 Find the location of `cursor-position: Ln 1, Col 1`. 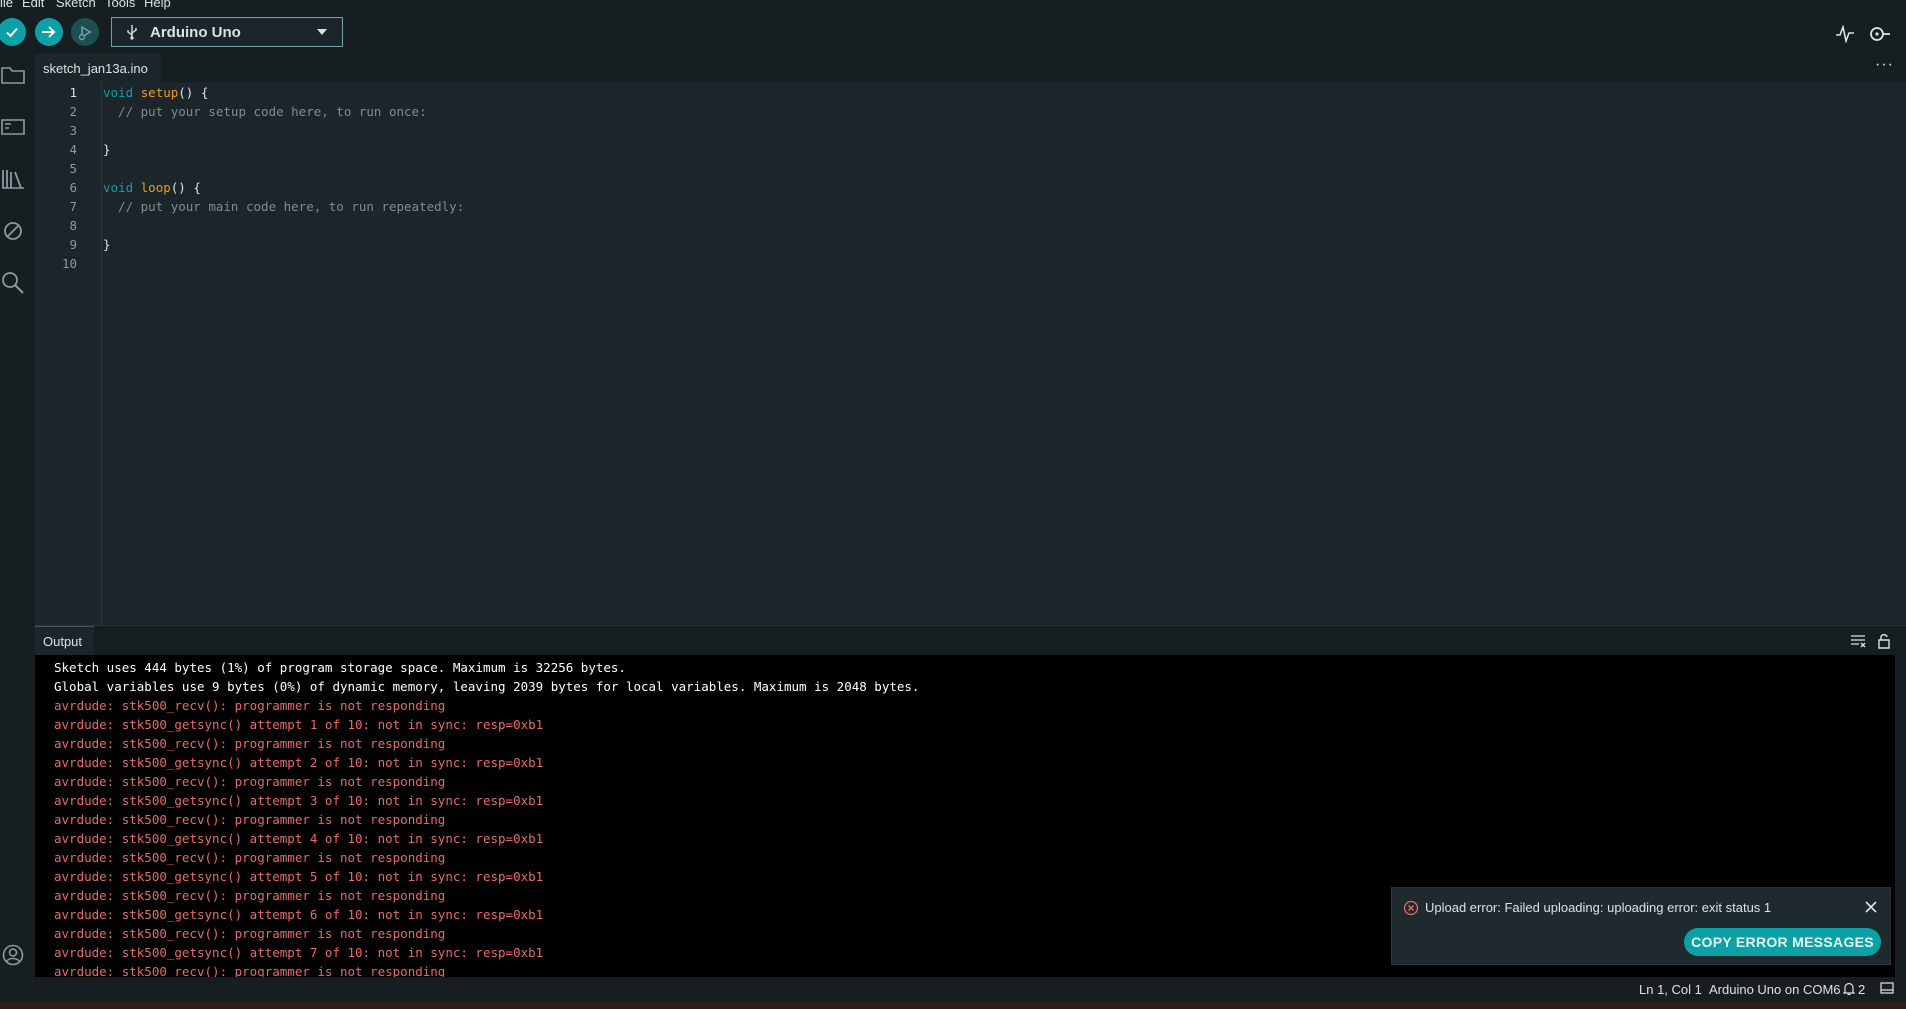

cursor-position: Ln 1, Col 1 is located at coordinates (1670, 990).